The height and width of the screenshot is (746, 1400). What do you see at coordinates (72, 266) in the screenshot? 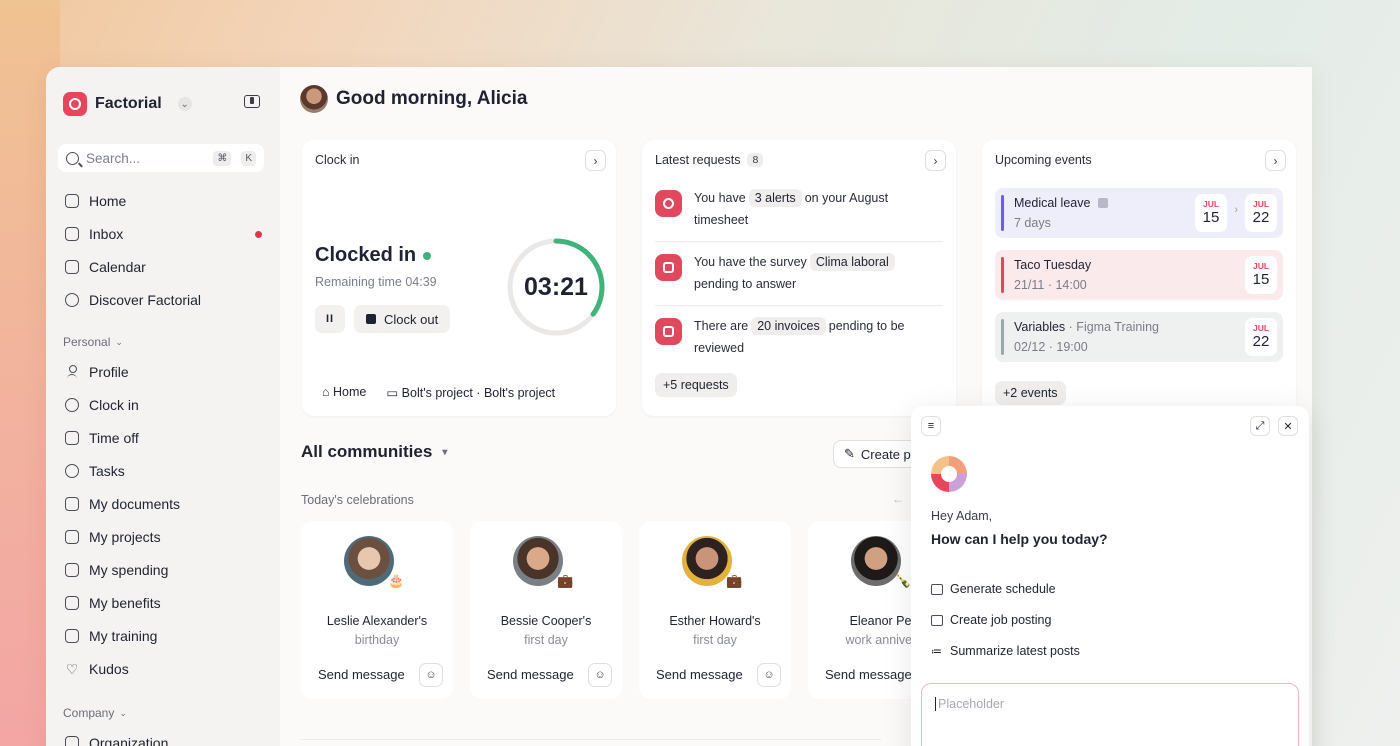
I see `calendar-icon` at bounding box center [72, 266].